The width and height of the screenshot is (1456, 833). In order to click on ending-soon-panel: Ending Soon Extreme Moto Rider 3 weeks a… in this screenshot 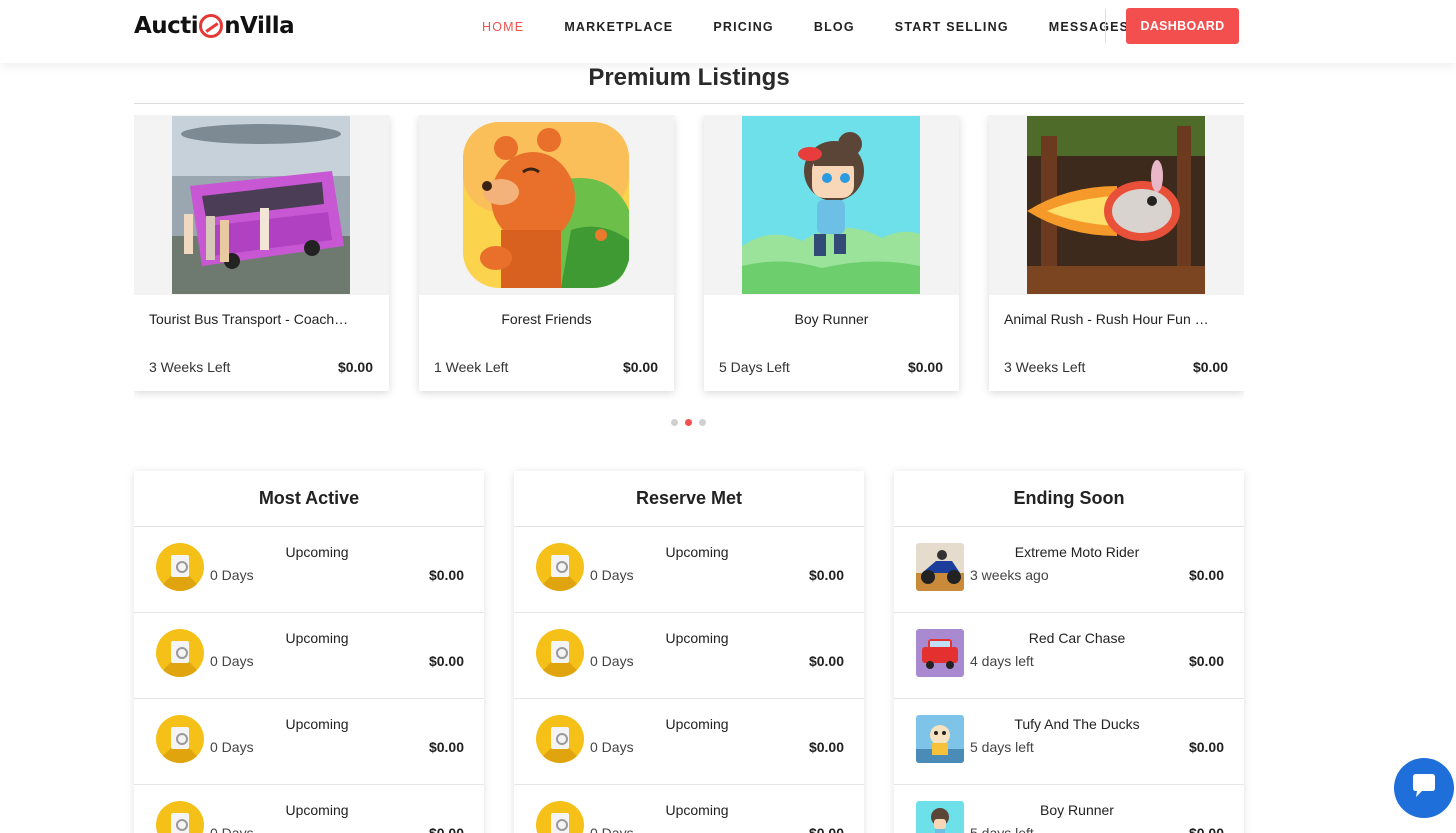, I will do `click(1069, 652)`.